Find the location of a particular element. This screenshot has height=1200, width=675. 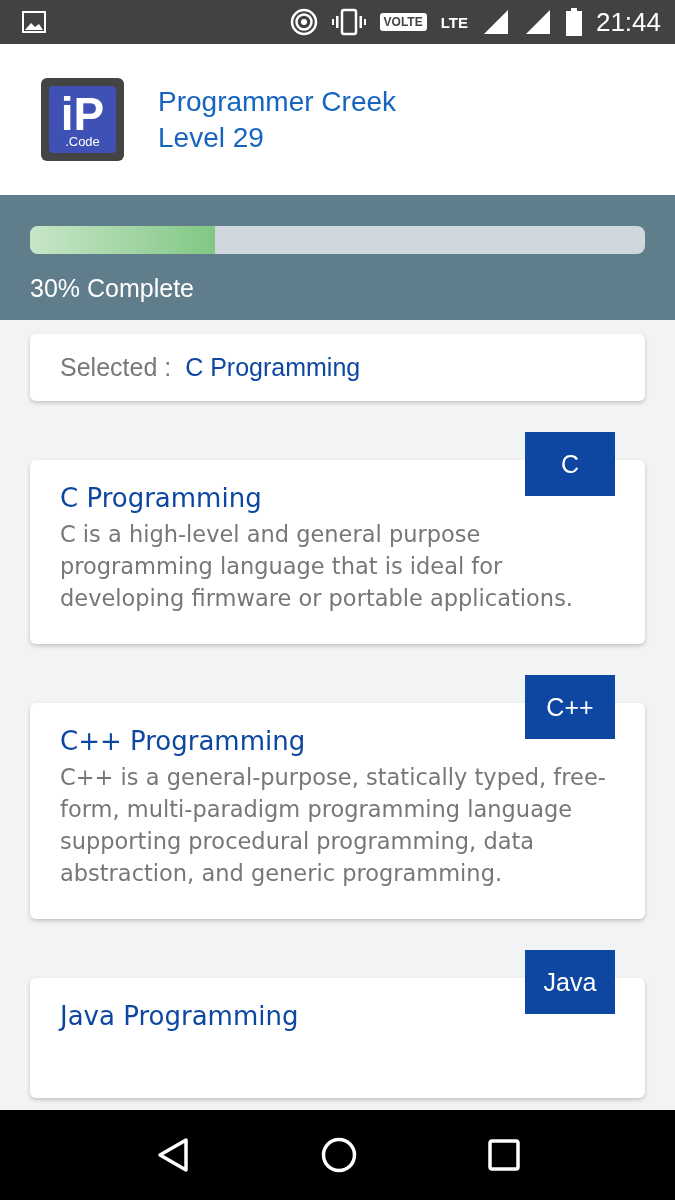

hotspot-icon is located at coordinates (303, 22).